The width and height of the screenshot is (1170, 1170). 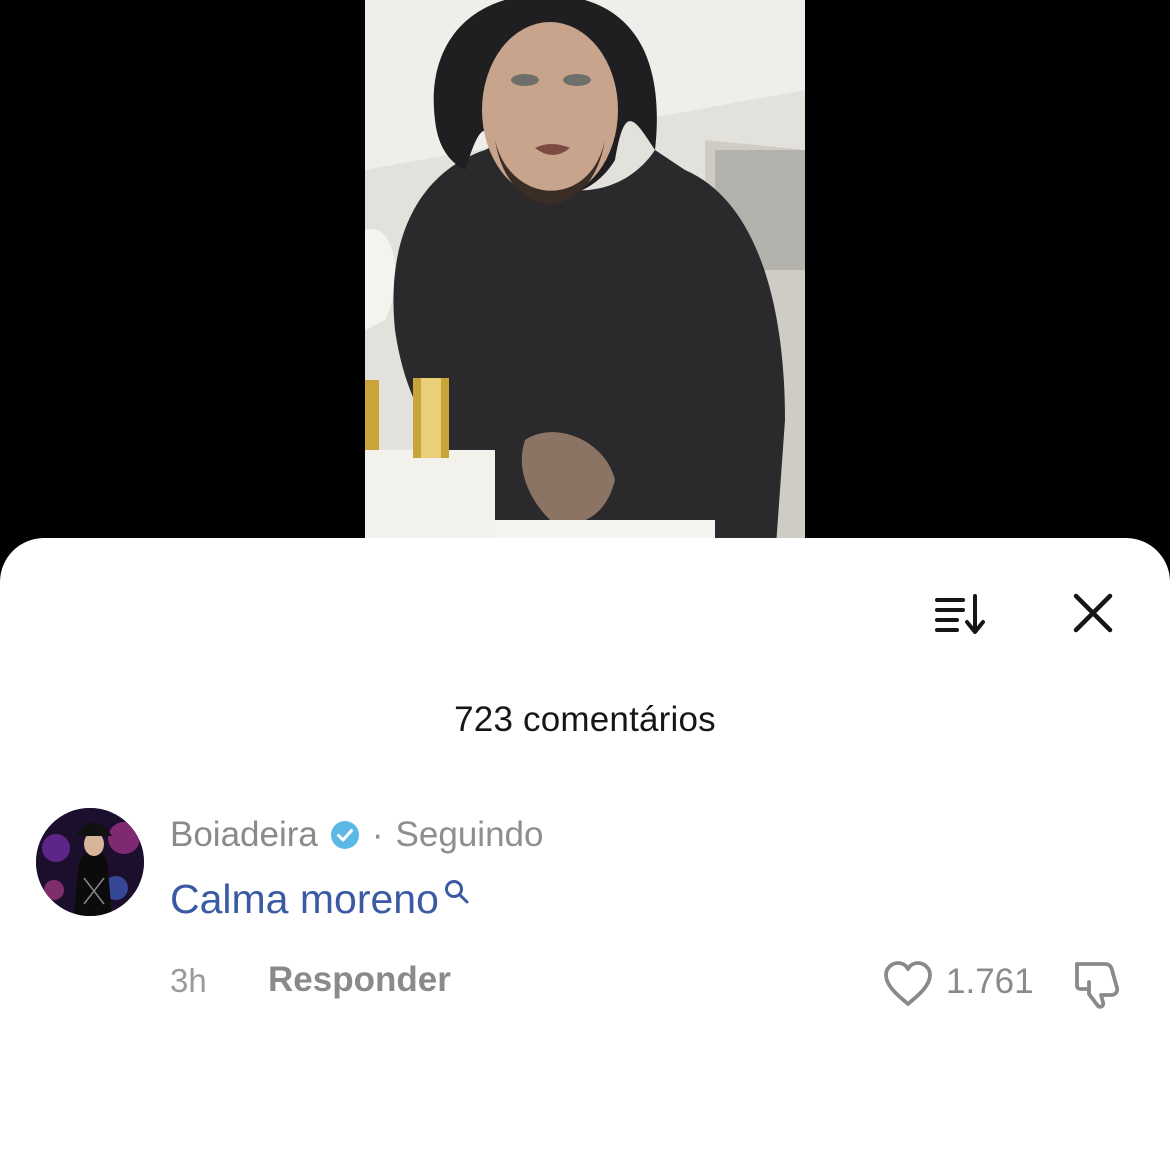 I want to click on sort-icon, so click(x=960, y=614).